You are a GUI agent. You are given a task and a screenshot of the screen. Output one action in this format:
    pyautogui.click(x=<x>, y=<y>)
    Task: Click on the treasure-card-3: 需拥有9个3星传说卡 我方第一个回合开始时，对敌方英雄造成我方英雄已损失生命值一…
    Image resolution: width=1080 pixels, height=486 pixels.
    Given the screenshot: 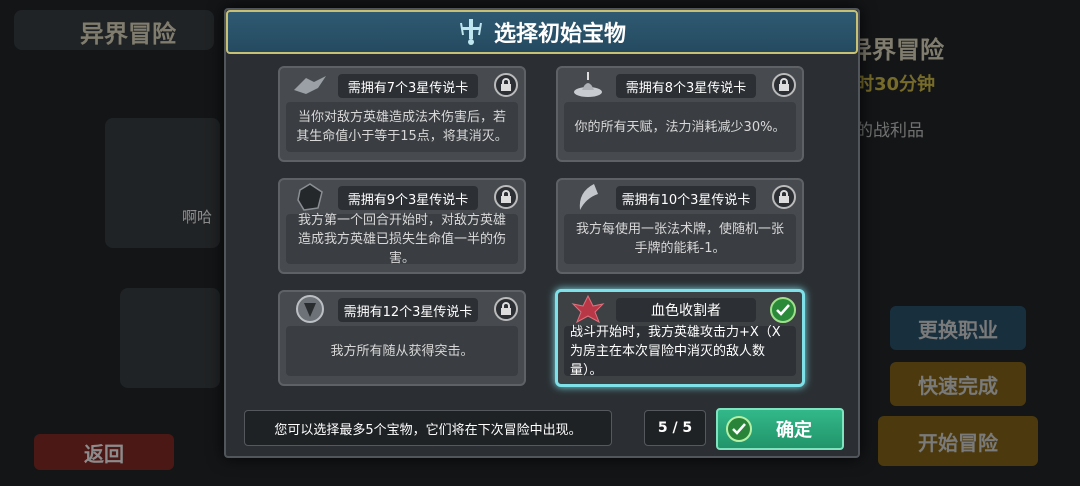 What is the action you would take?
    pyautogui.click(x=402, y=226)
    